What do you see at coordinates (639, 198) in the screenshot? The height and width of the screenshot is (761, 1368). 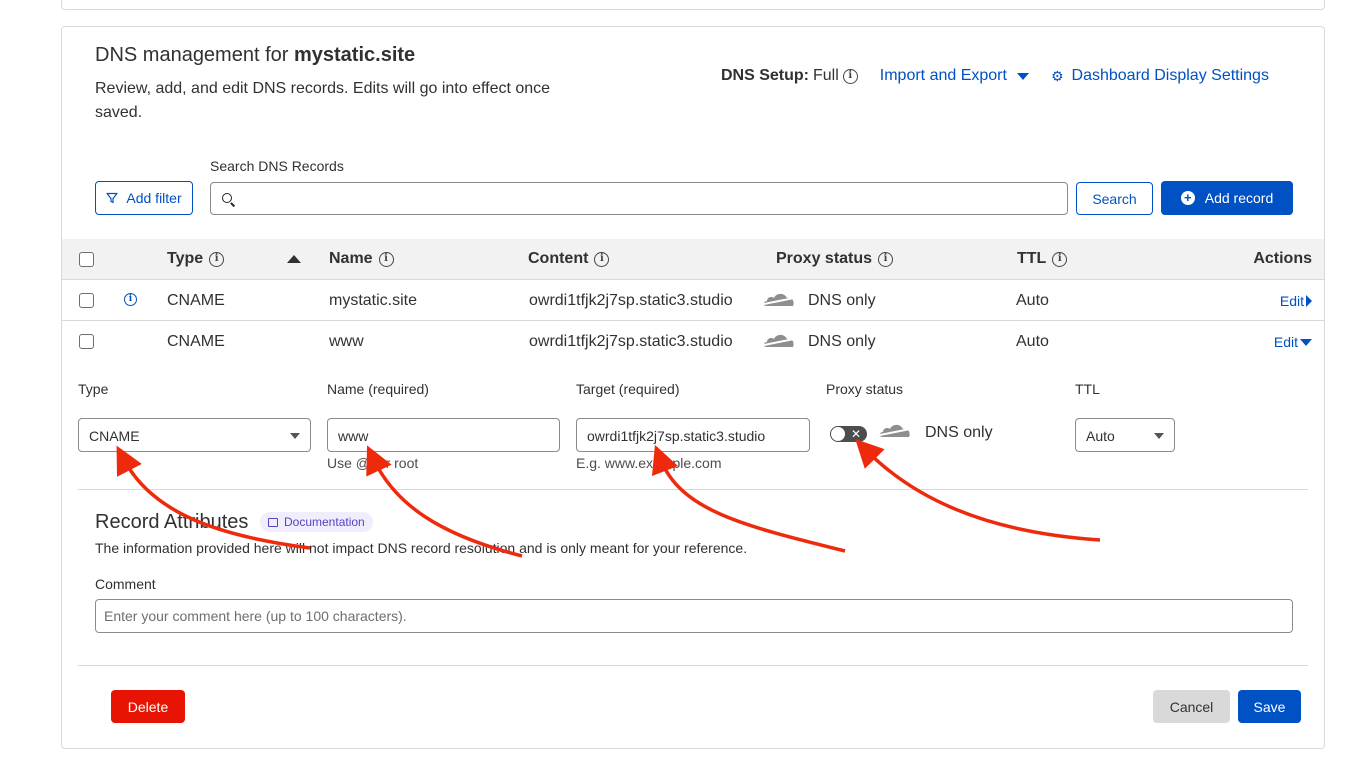 I see `search-dns-records-input` at bounding box center [639, 198].